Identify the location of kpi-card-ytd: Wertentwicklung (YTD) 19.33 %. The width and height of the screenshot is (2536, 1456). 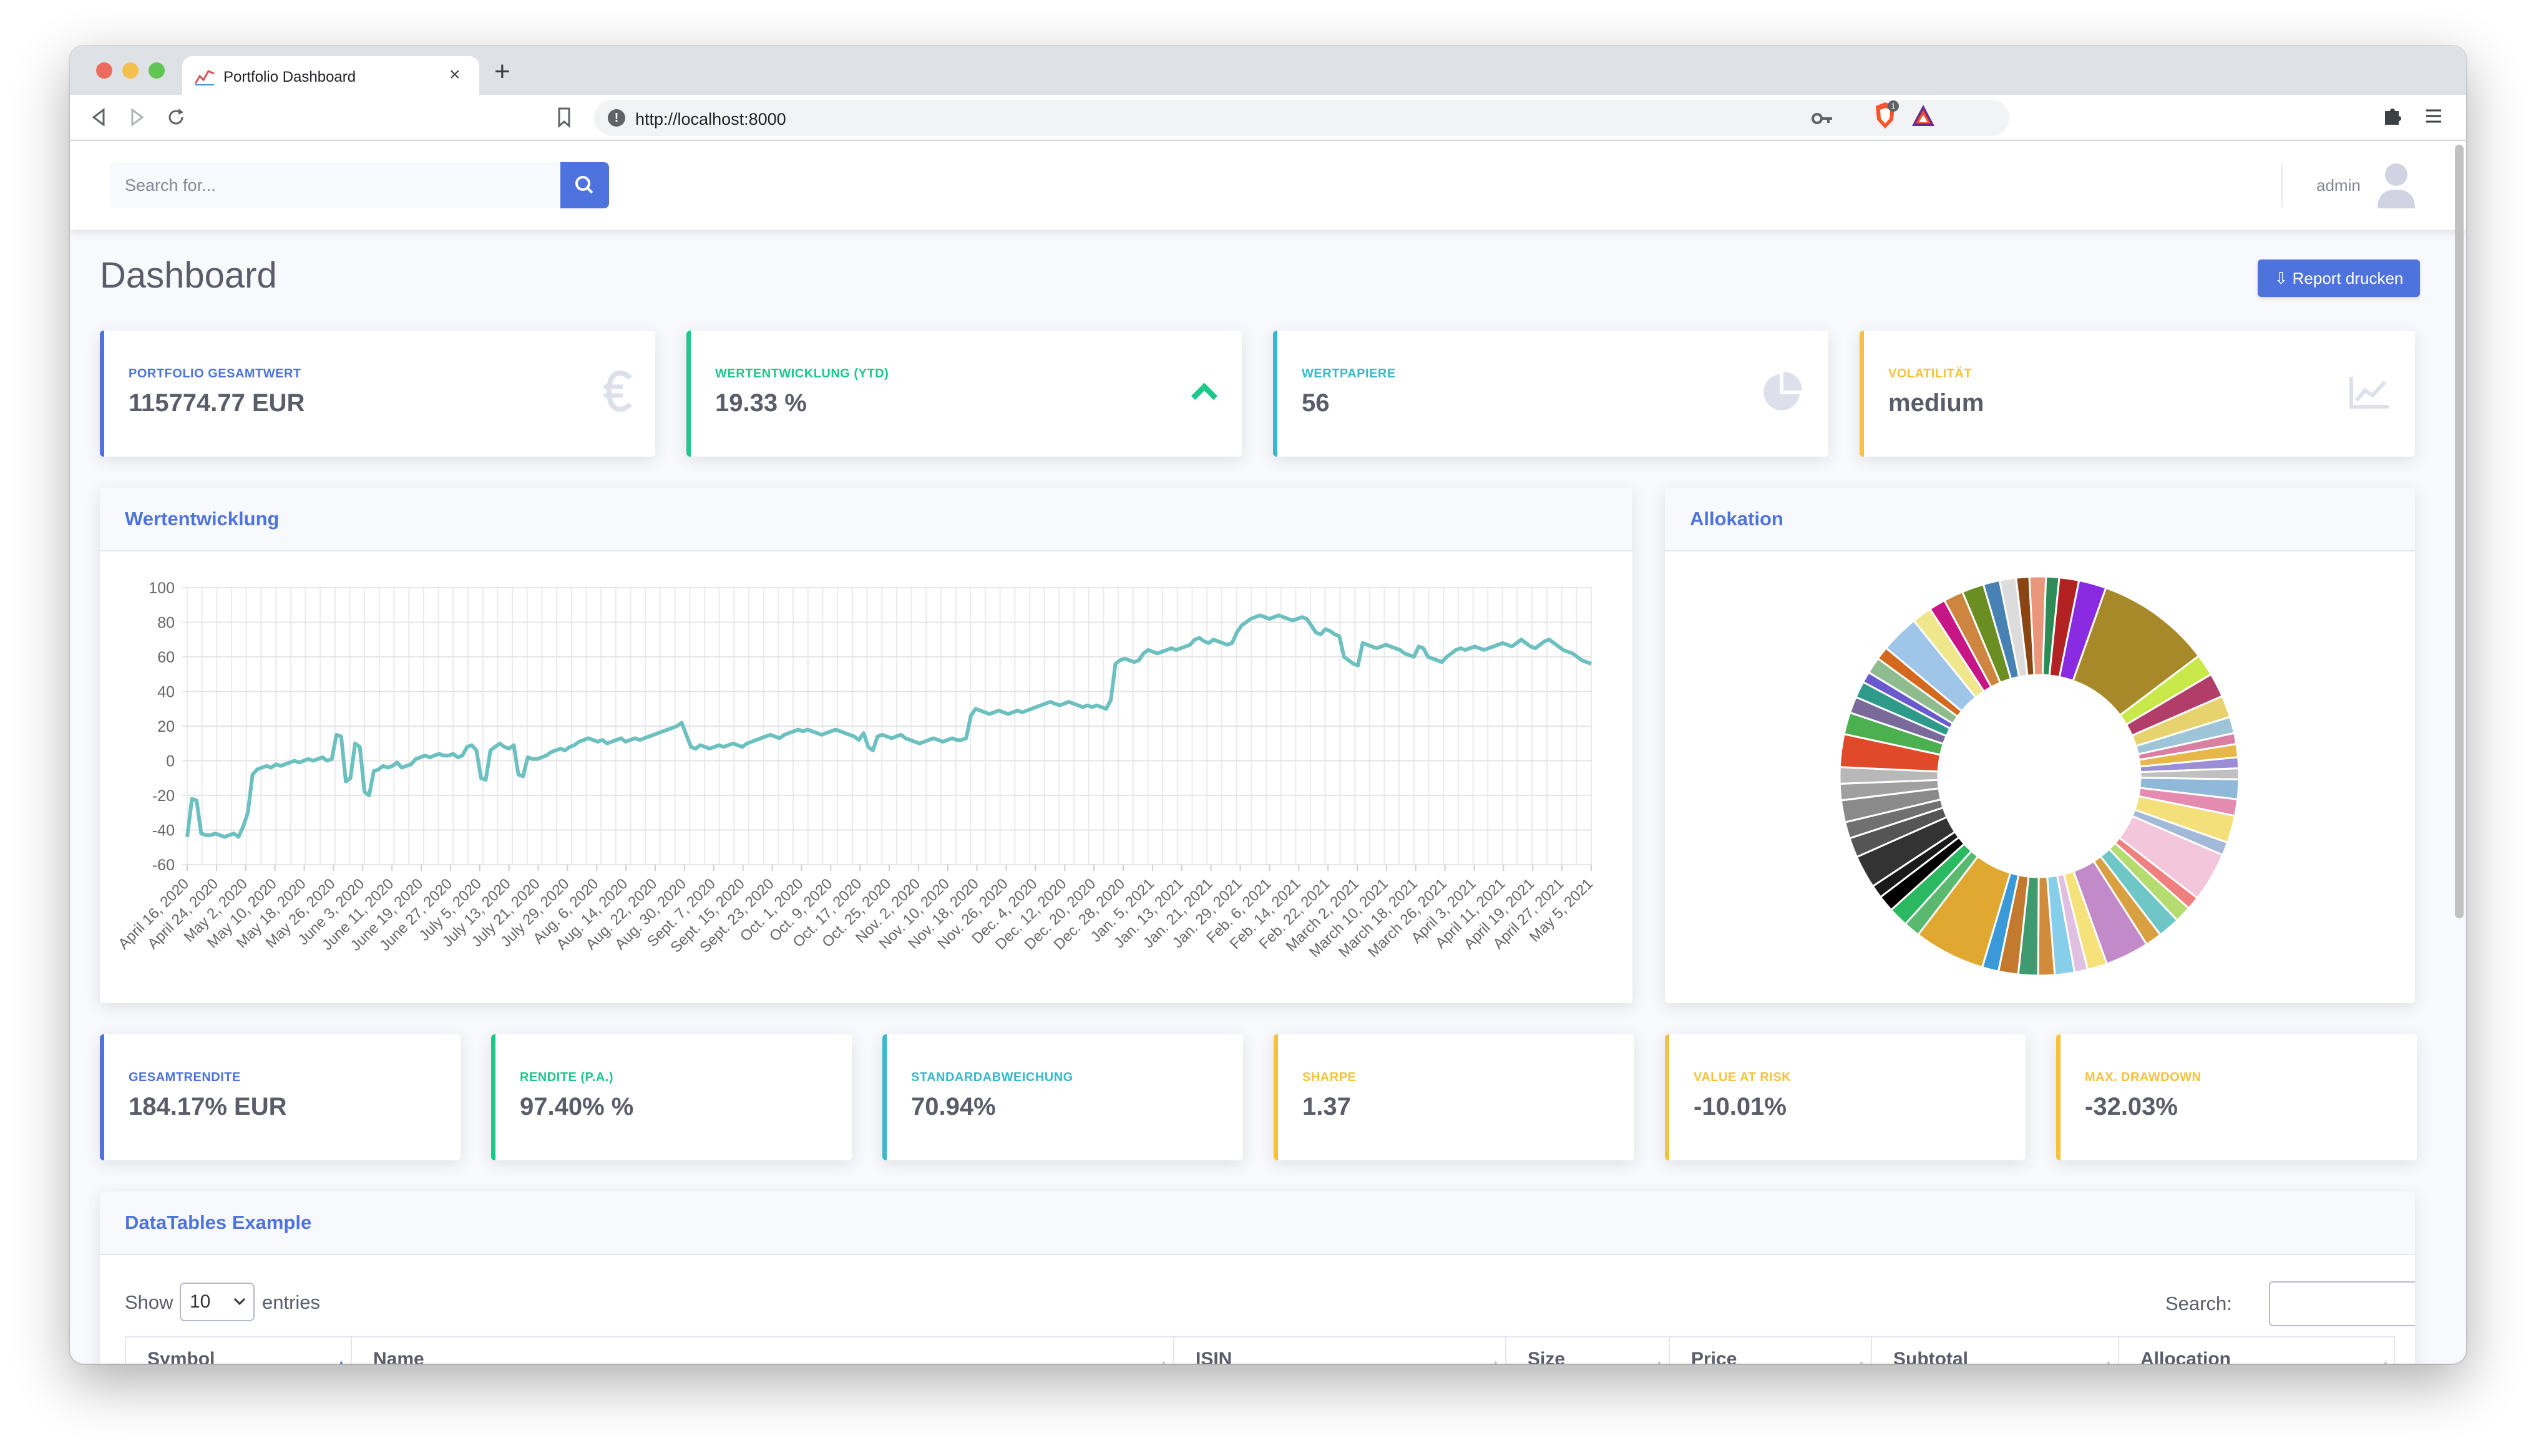
(964, 394).